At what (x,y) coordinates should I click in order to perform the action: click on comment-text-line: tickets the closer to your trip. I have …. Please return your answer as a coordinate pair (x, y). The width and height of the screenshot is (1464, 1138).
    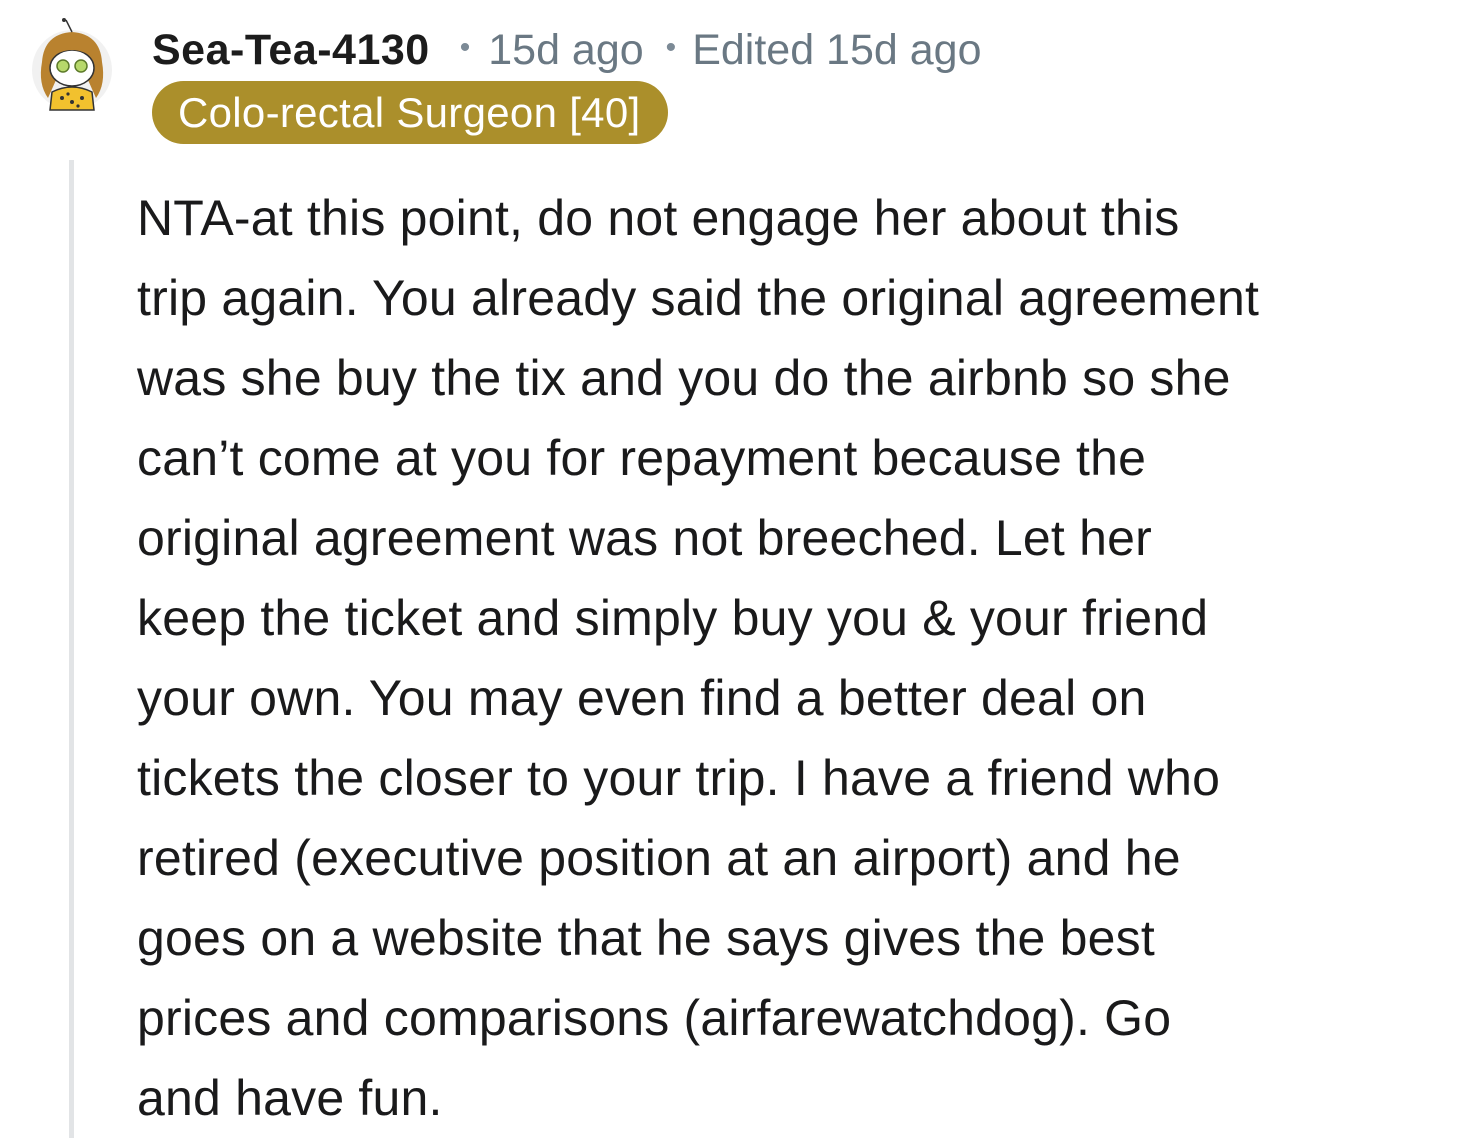
    Looking at the image, I should click on (679, 778).